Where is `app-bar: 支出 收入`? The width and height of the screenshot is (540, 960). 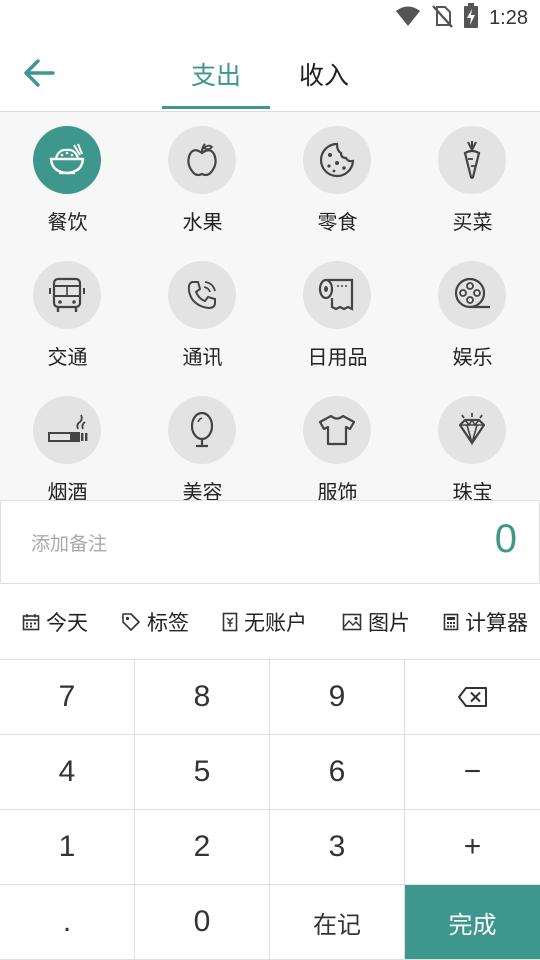 app-bar: 支出 收入 is located at coordinates (270, 74).